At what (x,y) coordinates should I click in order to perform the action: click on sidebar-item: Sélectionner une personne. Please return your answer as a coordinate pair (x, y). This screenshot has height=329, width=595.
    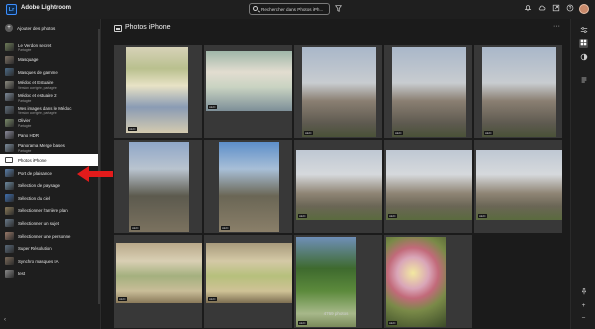
    Looking at the image, I should click on (50, 236).